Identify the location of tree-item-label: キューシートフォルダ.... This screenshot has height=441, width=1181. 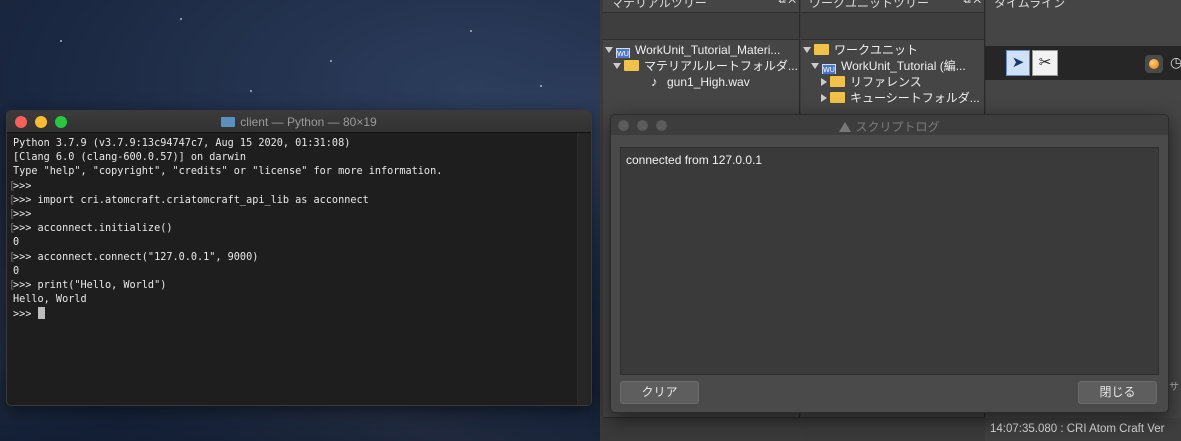
(915, 98).